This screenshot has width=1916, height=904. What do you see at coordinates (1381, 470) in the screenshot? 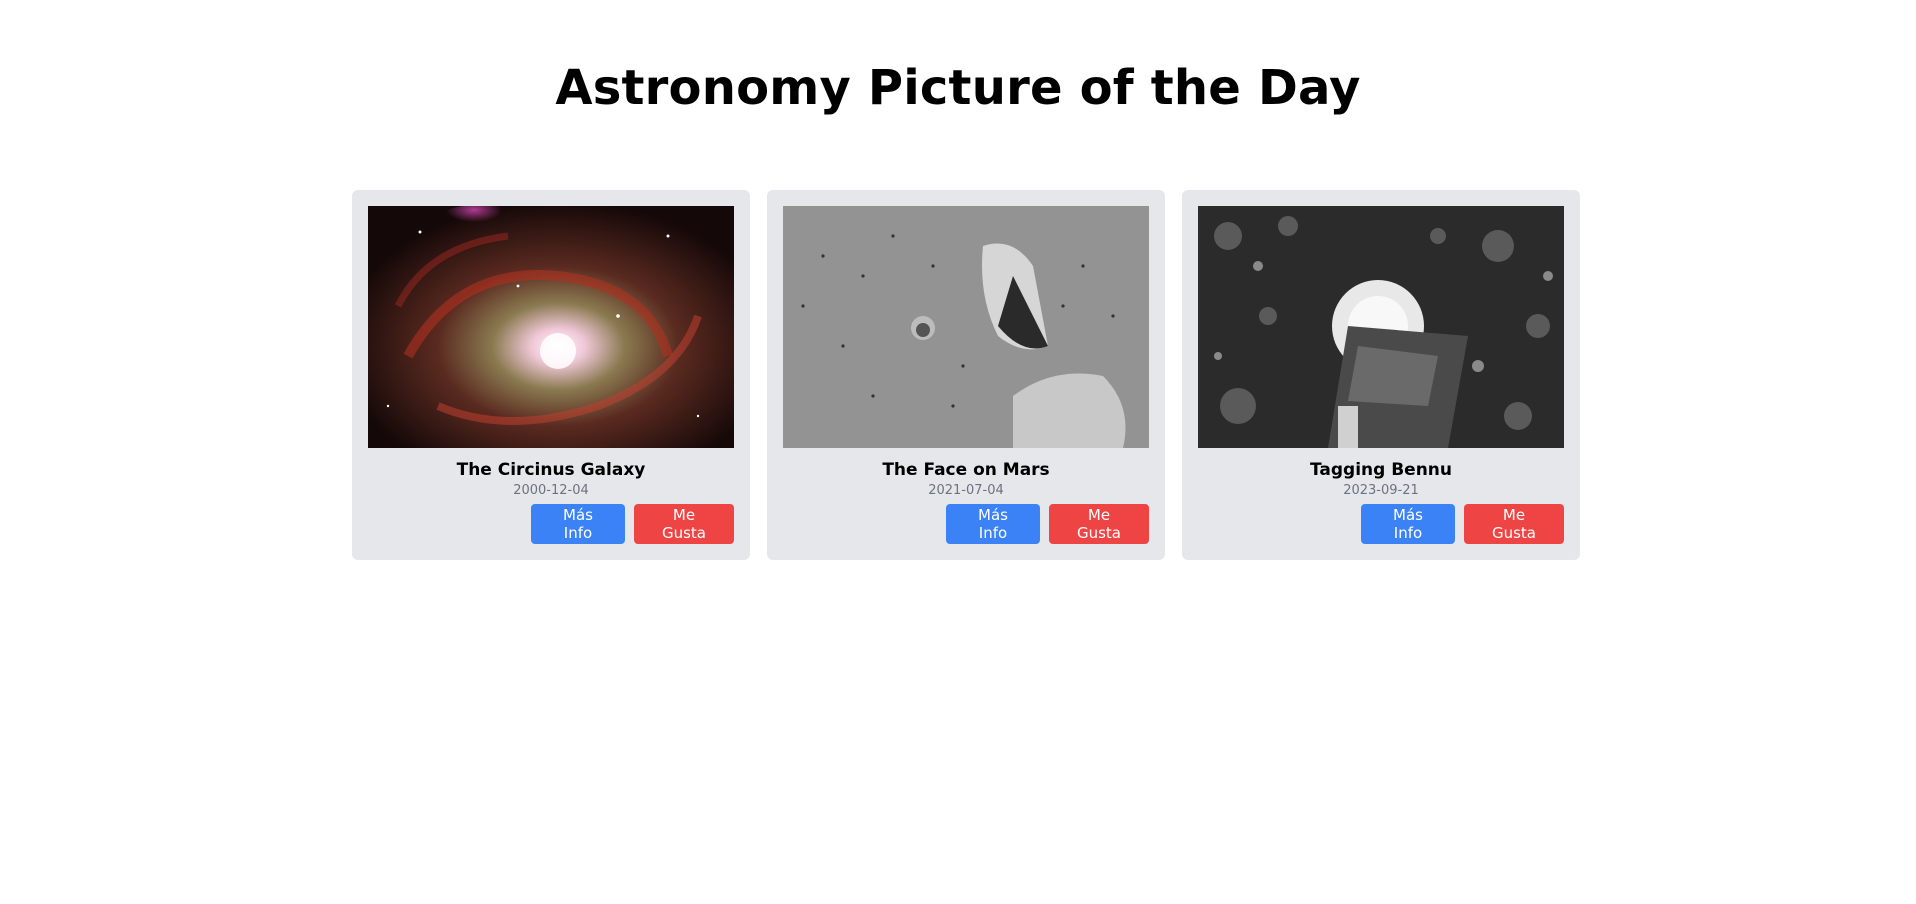
I see `card-title: Tagging Bennu` at bounding box center [1381, 470].